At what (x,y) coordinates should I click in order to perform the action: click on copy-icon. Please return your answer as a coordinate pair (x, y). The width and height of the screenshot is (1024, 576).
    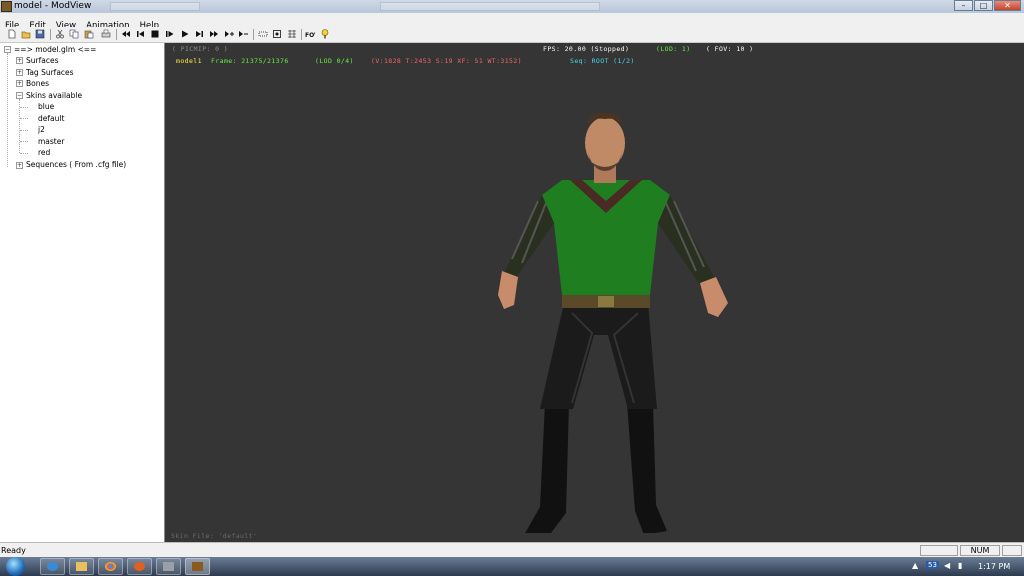
    Looking at the image, I should click on (74, 34).